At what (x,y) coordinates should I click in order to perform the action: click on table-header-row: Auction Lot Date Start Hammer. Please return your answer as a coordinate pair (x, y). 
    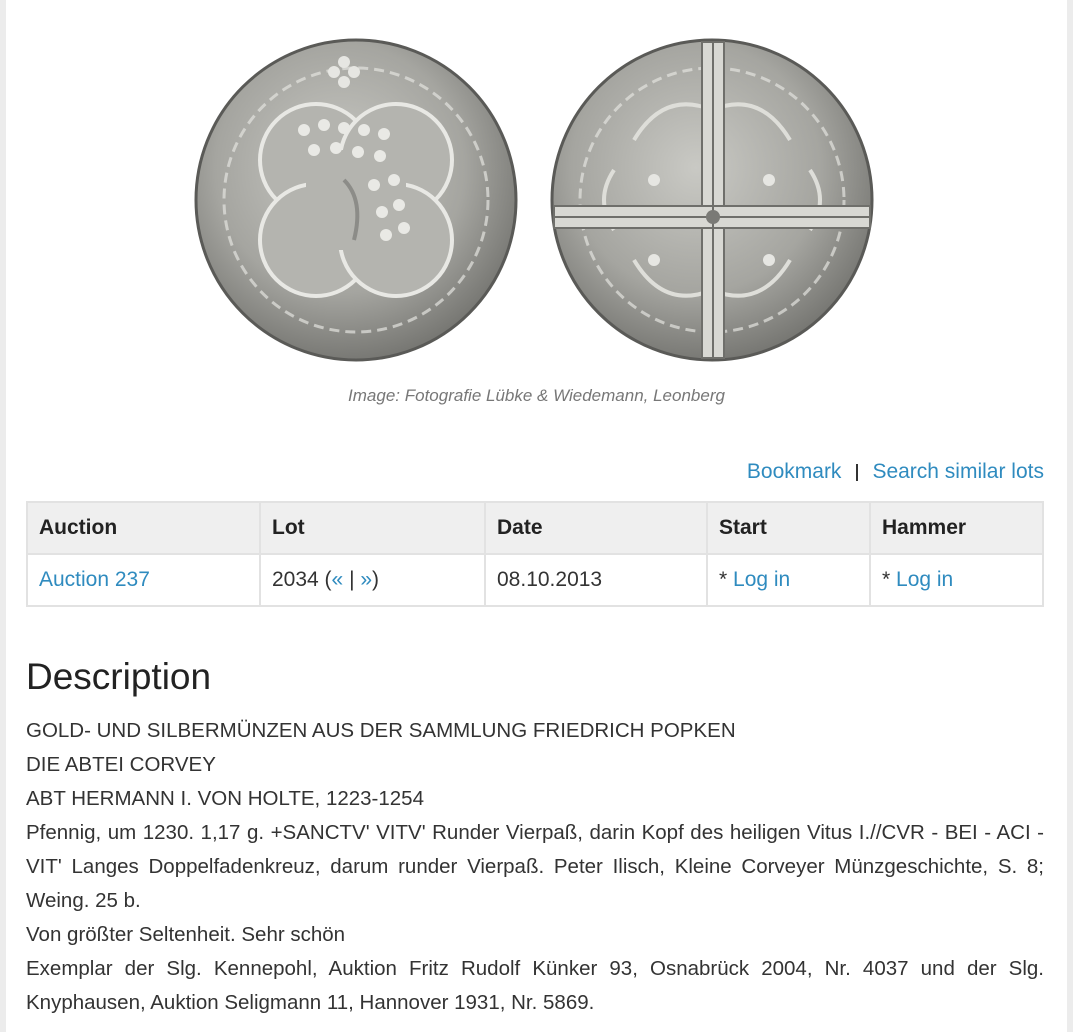
    Looking at the image, I should click on (535, 528).